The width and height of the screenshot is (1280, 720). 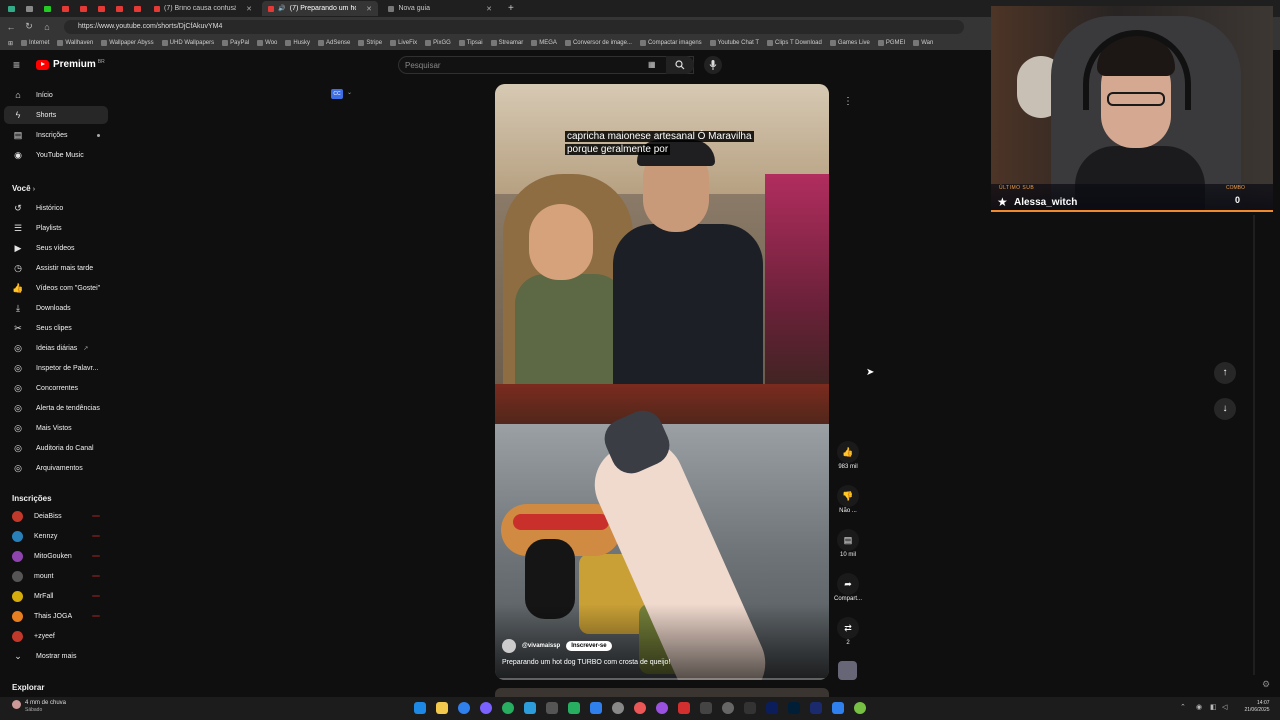 I want to click on new-tab-button: +, so click(x=511, y=8).